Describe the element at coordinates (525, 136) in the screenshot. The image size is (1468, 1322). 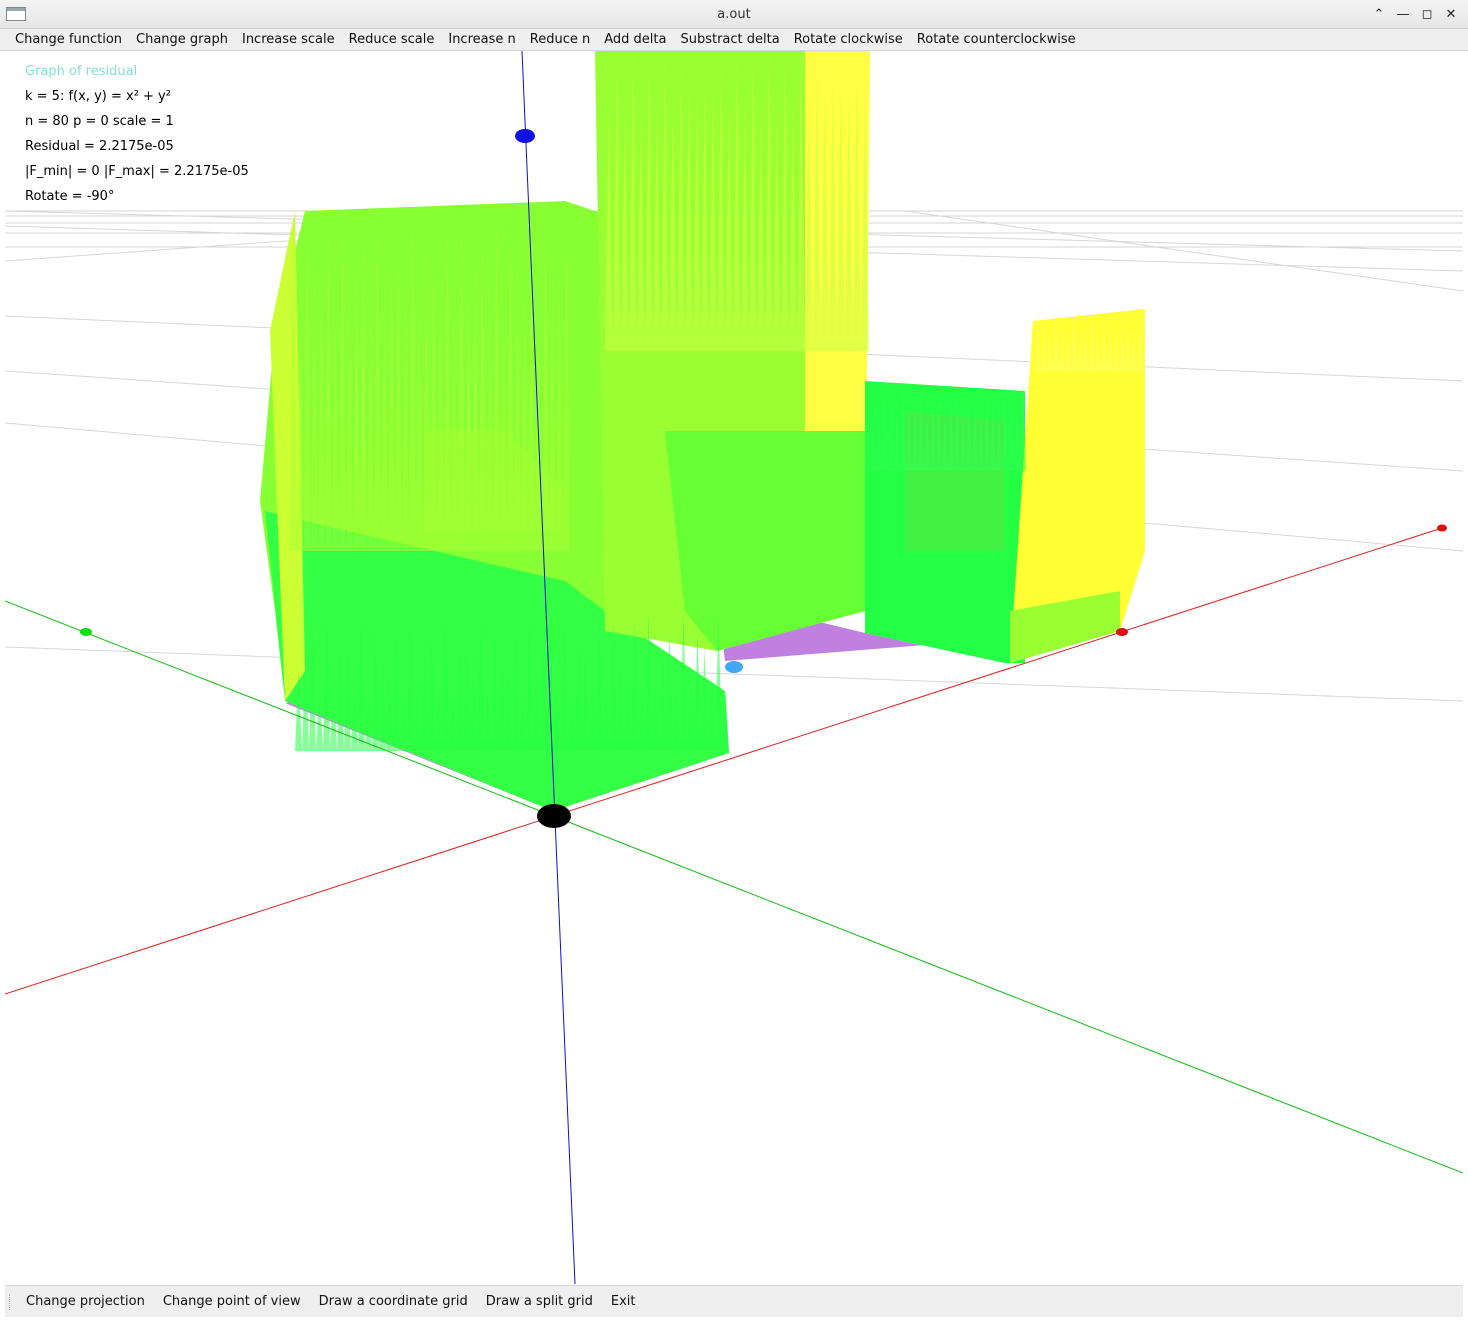
I see `z-axis-point` at that location.